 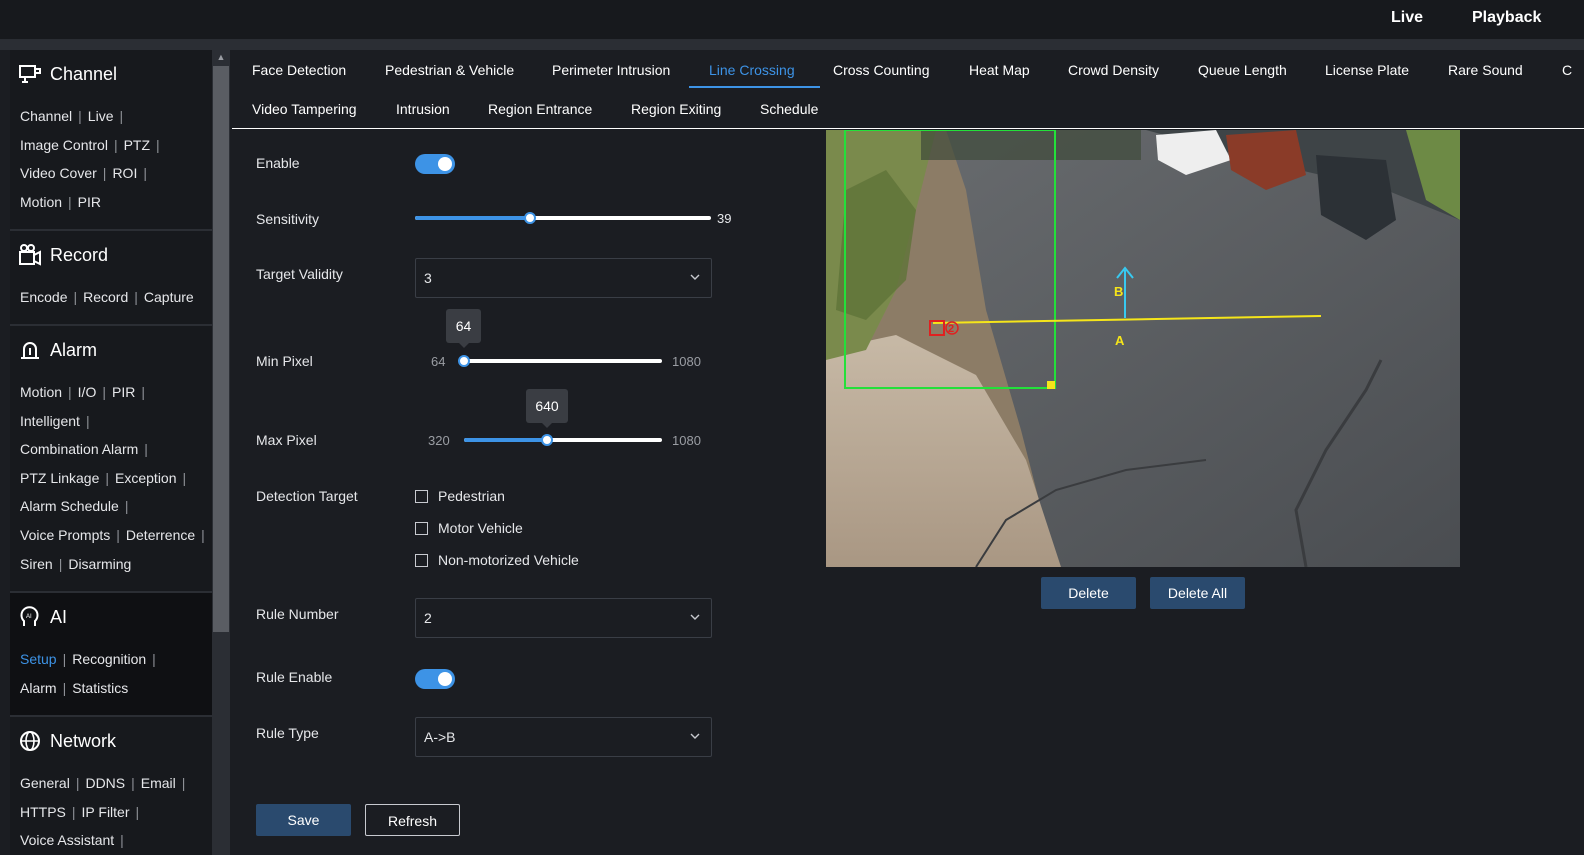 I want to click on sidebar-item-voice-prompts: Voice Prompts, so click(x=65, y=535).